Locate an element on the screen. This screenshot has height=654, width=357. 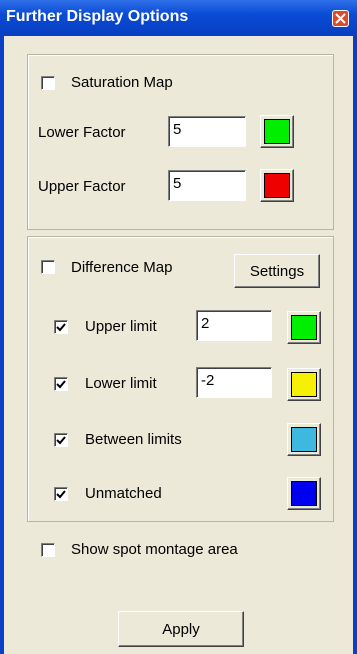
lower-limit-checkbox is located at coordinates (61, 384).